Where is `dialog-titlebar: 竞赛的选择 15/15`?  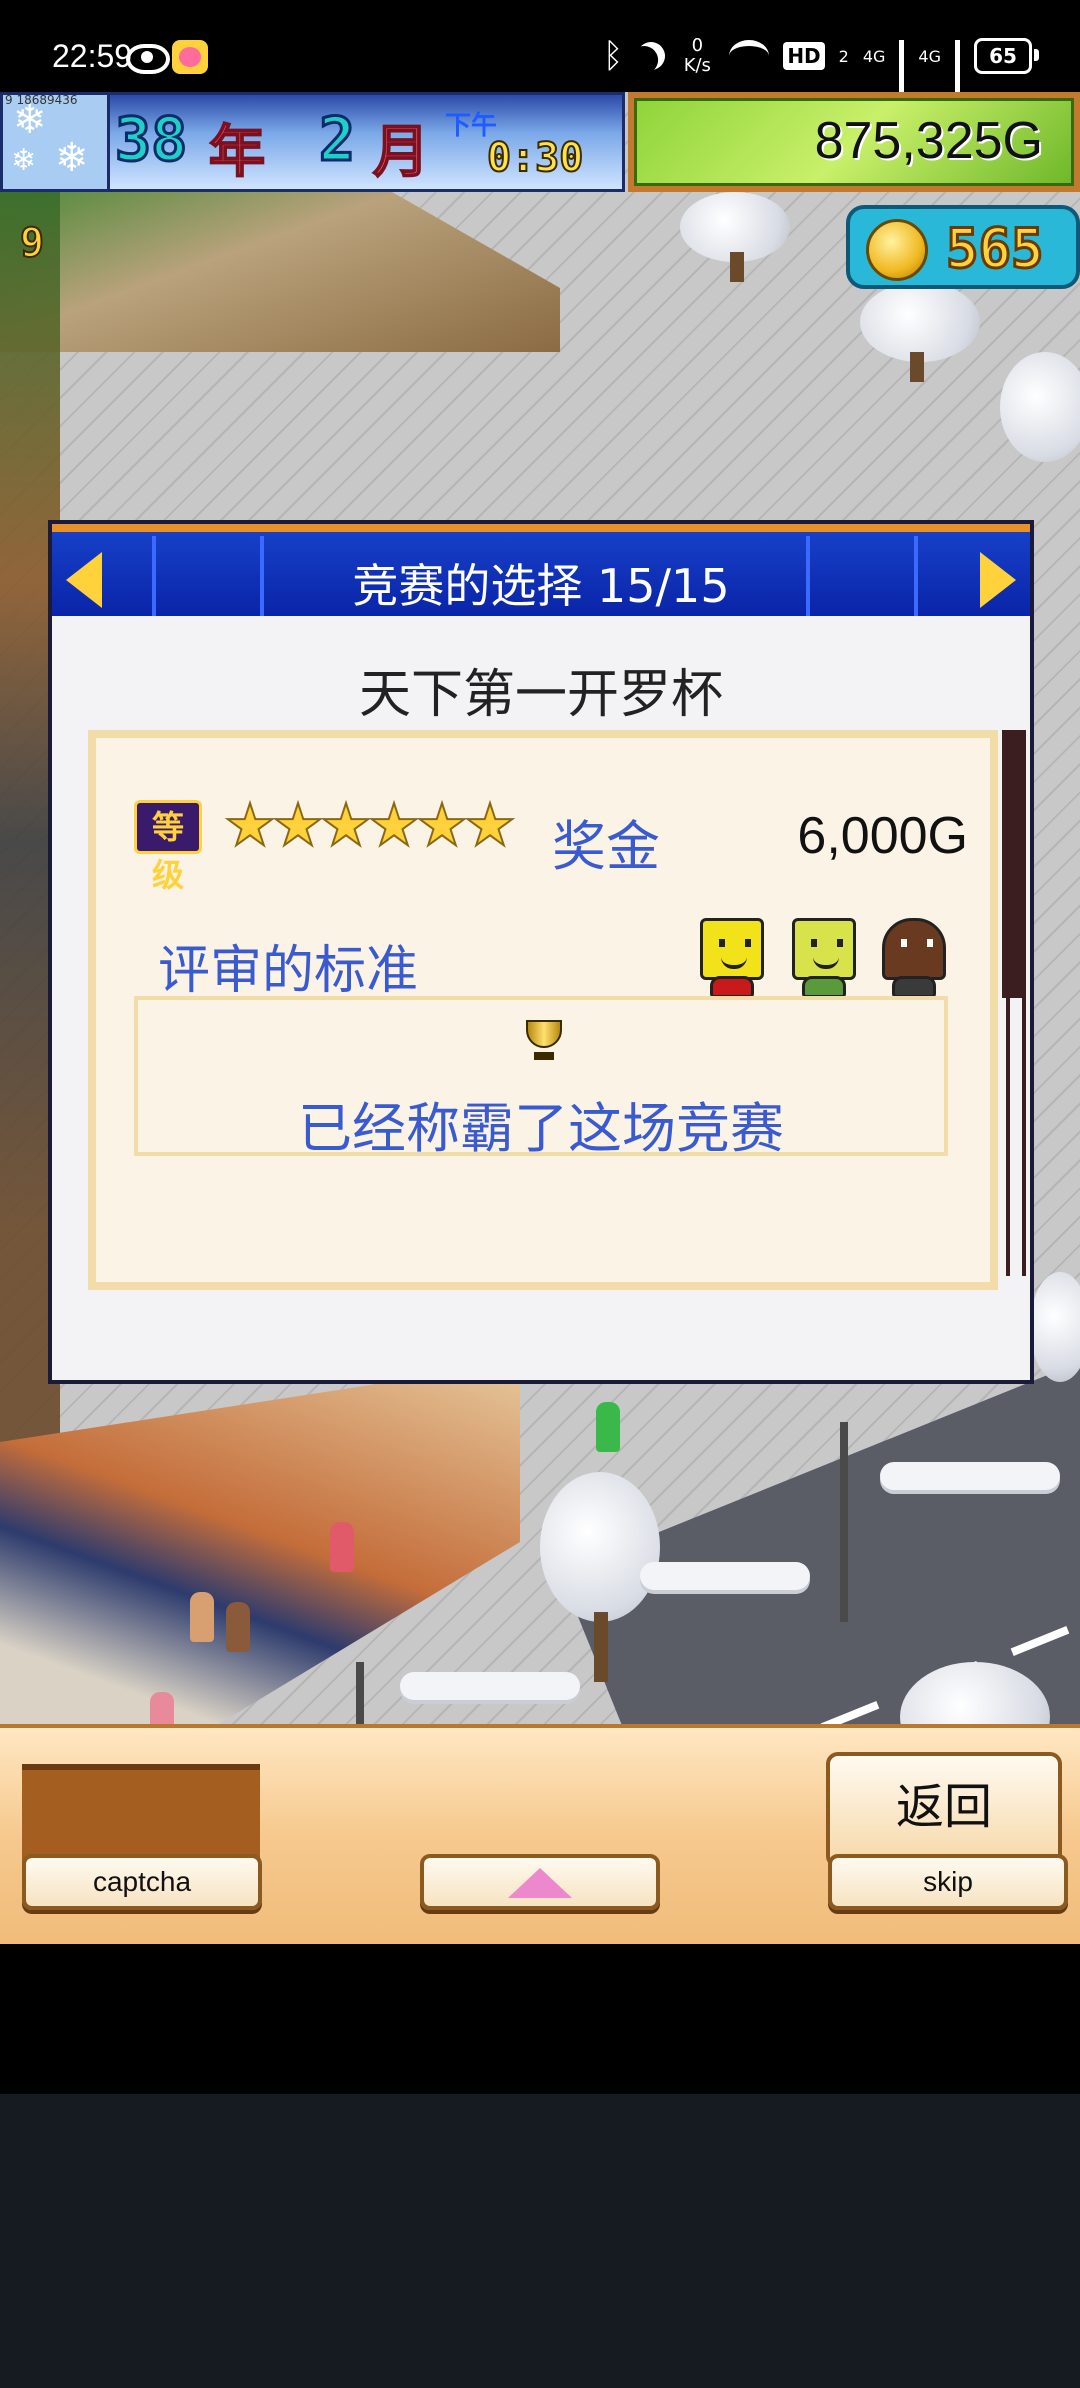
dialog-titlebar: 竞赛的选择 15/15 is located at coordinates (541, 570).